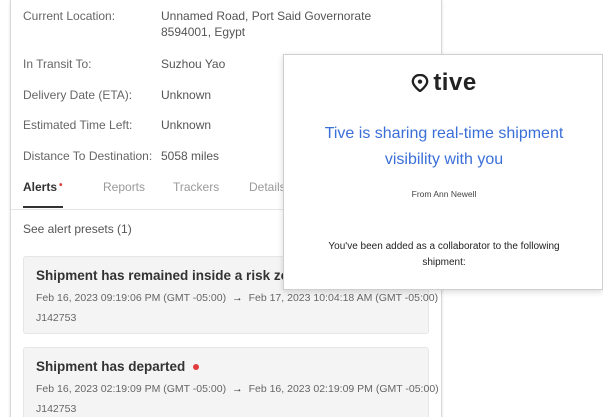 The width and height of the screenshot is (603, 417). Describe the element at coordinates (43, 207) in the screenshot. I see `active-tab-indicator` at that location.